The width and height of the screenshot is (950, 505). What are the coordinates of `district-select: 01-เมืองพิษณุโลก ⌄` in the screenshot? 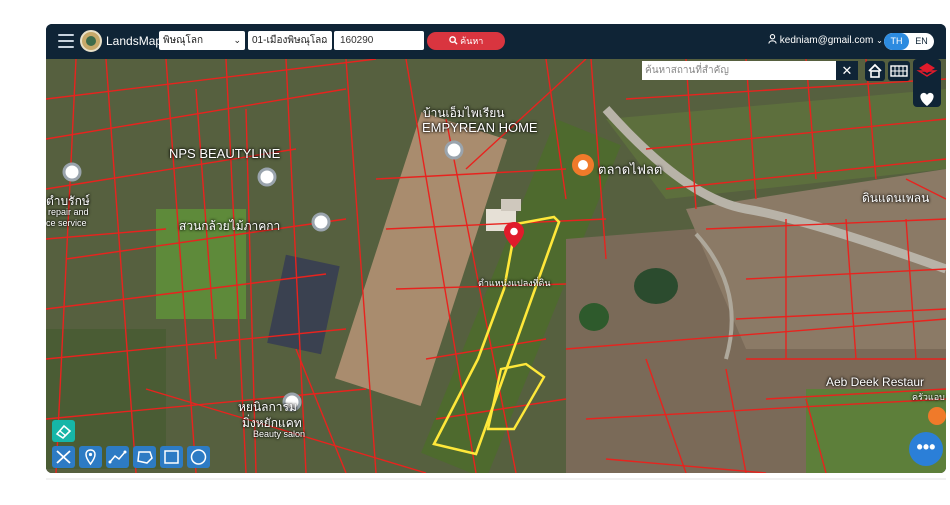 It's located at (290, 40).